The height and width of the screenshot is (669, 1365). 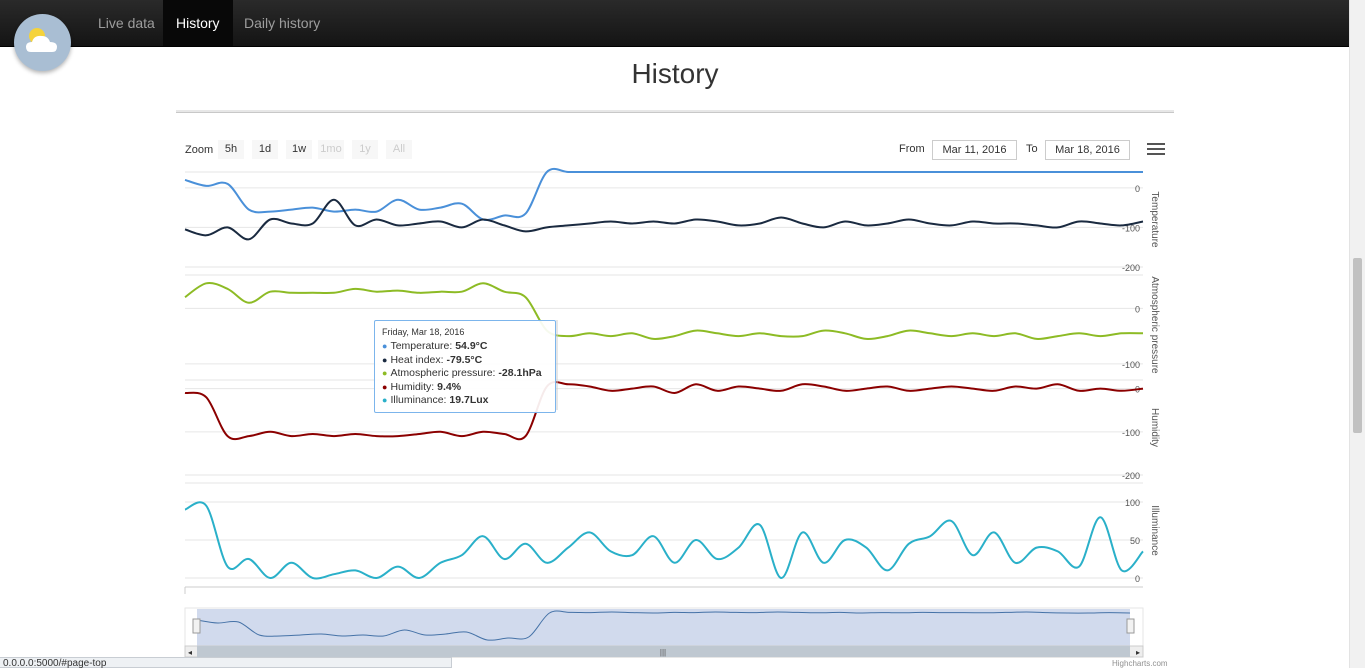 I want to click on tooltip-date: Friday, Mar 18, 2016, so click(x=423, y=332).